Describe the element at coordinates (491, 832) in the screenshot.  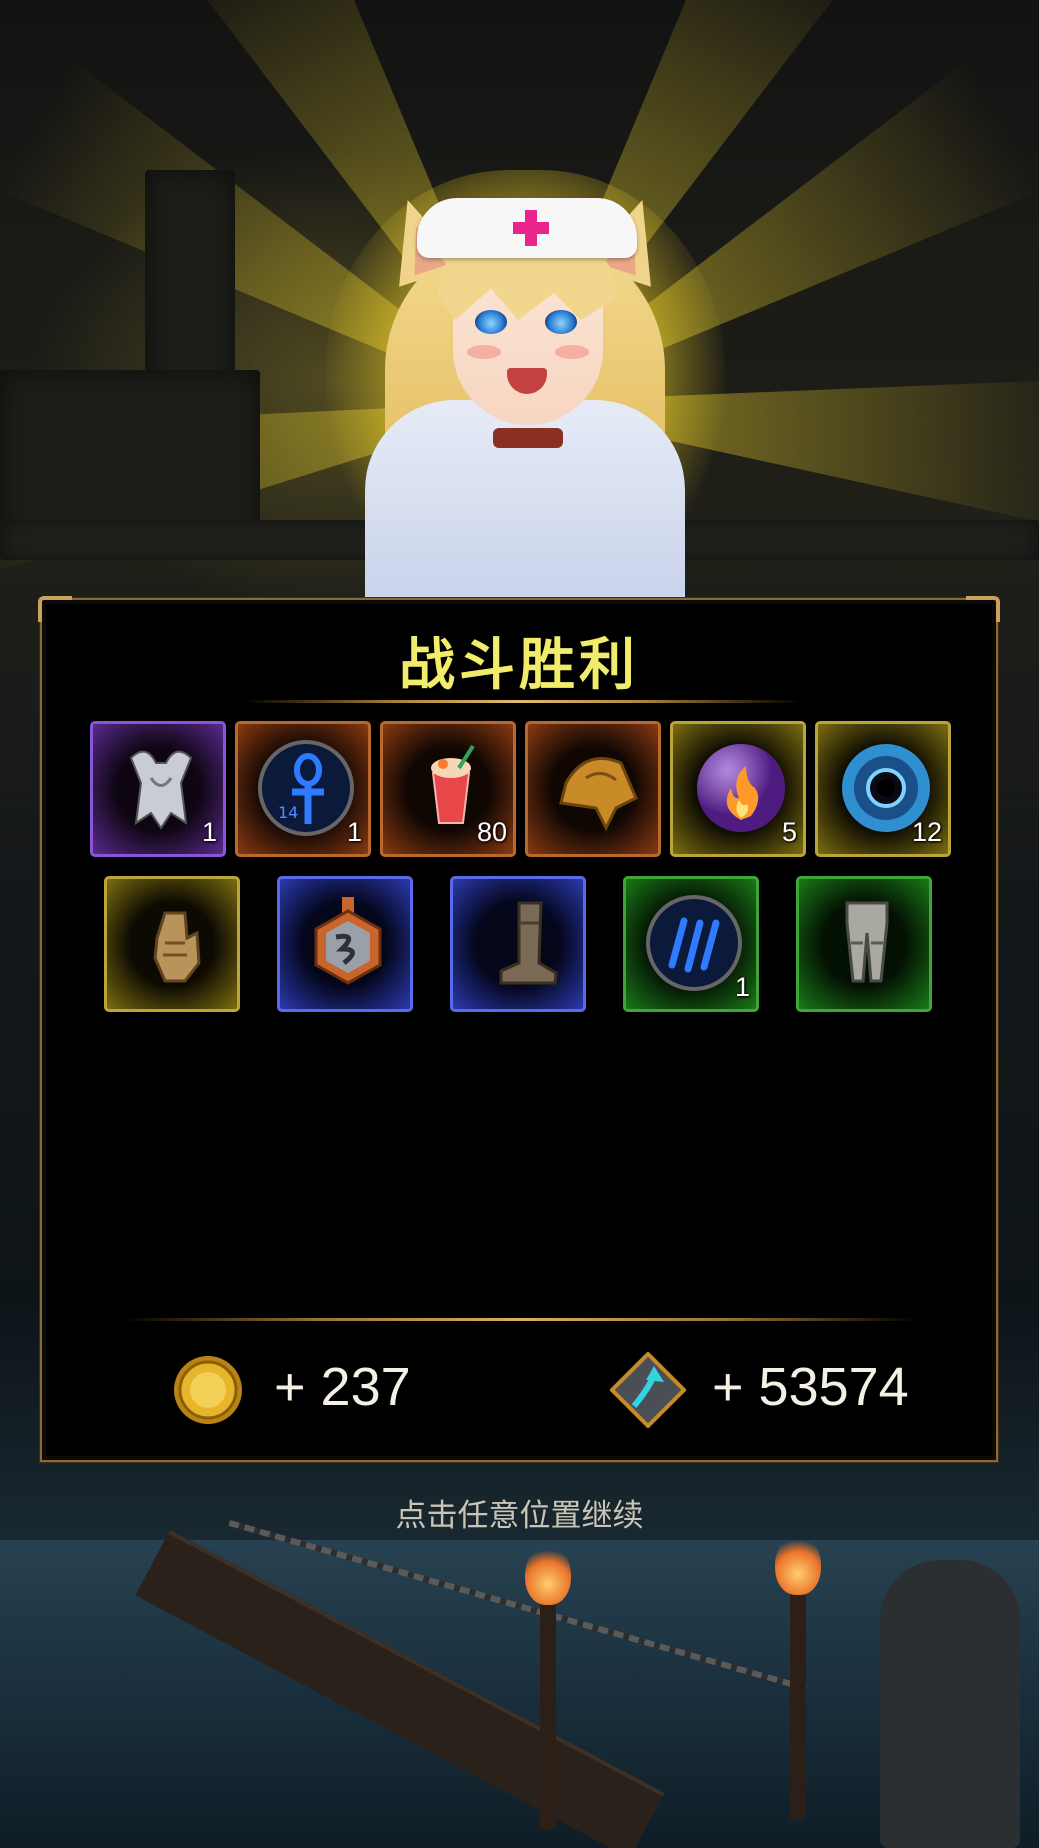
I see `item-count: 80` at that location.